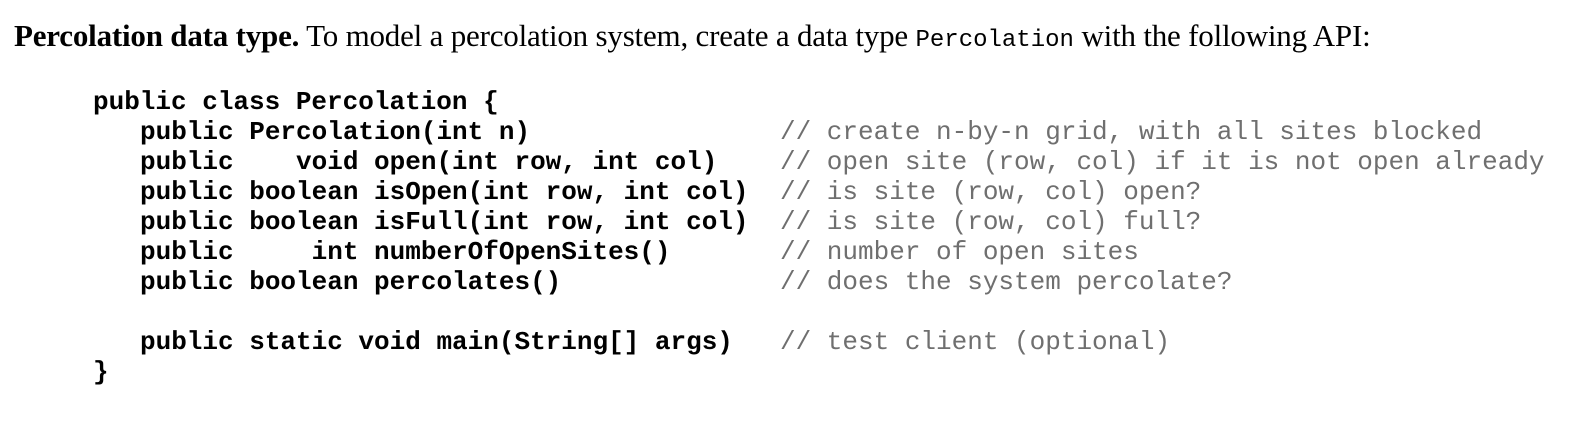 Image resolution: width=1570 pixels, height=447 pixels. Describe the element at coordinates (444, 222) in the screenshot. I see `method-signature: public boolean isFull(int row, int col)` at that location.